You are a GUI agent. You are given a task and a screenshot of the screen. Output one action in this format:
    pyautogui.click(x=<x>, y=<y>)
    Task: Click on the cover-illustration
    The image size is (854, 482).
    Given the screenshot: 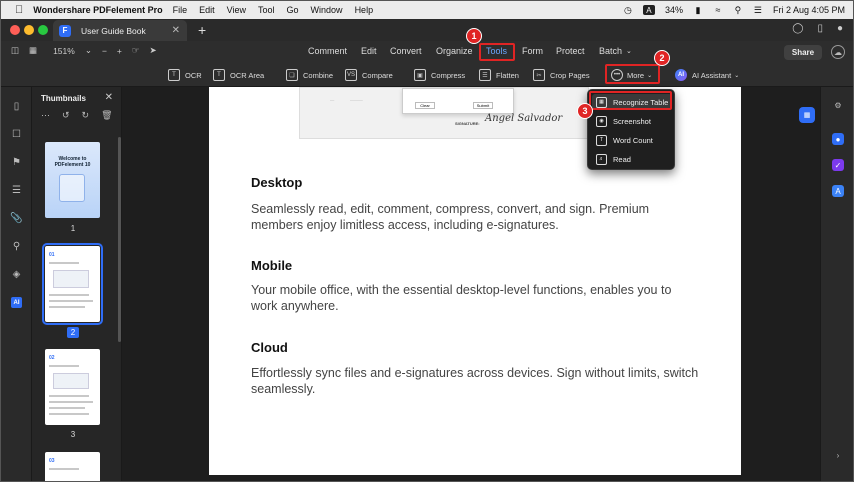 What is the action you would take?
    pyautogui.click(x=72, y=188)
    